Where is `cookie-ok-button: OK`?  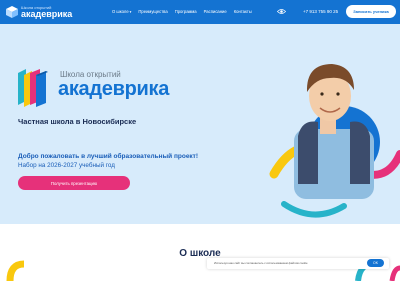
cookie-ok-button: OK is located at coordinates (375, 263).